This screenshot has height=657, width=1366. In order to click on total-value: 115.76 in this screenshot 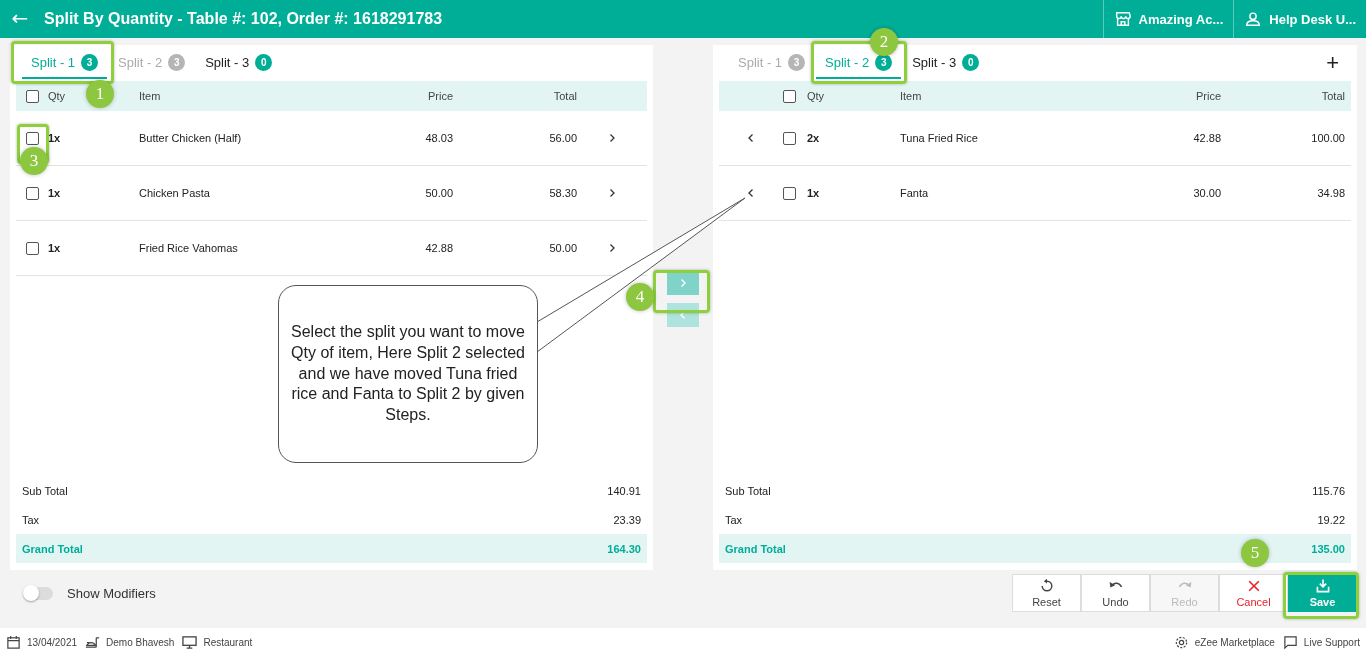, I will do `click(1328, 490)`.